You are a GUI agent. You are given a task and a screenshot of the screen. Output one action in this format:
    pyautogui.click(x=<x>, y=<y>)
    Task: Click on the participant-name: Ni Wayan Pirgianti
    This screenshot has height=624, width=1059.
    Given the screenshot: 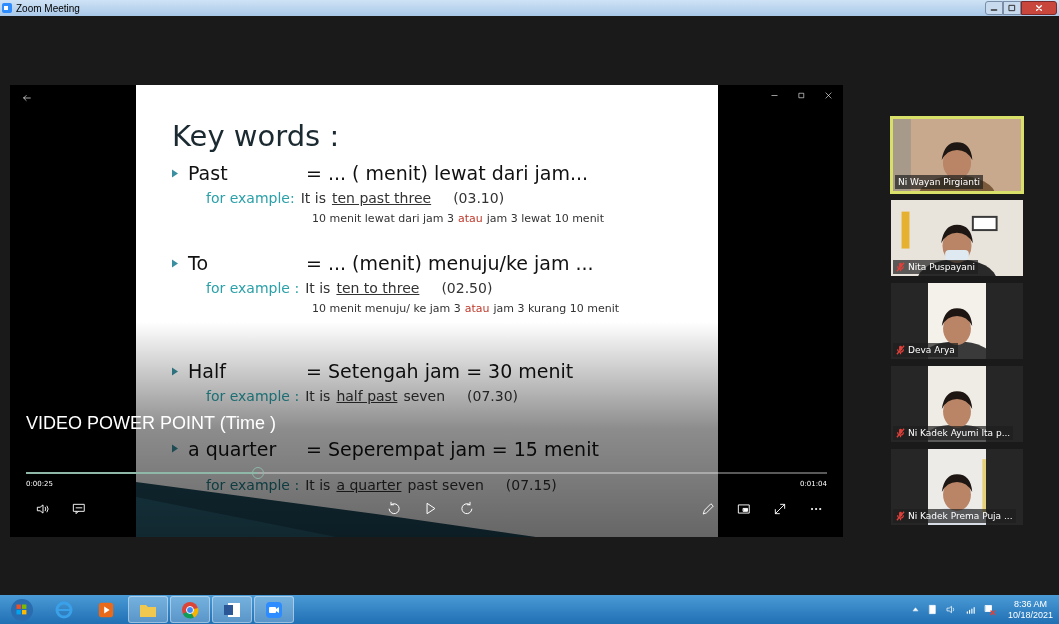 What is the action you would take?
    pyautogui.click(x=939, y=182)
    